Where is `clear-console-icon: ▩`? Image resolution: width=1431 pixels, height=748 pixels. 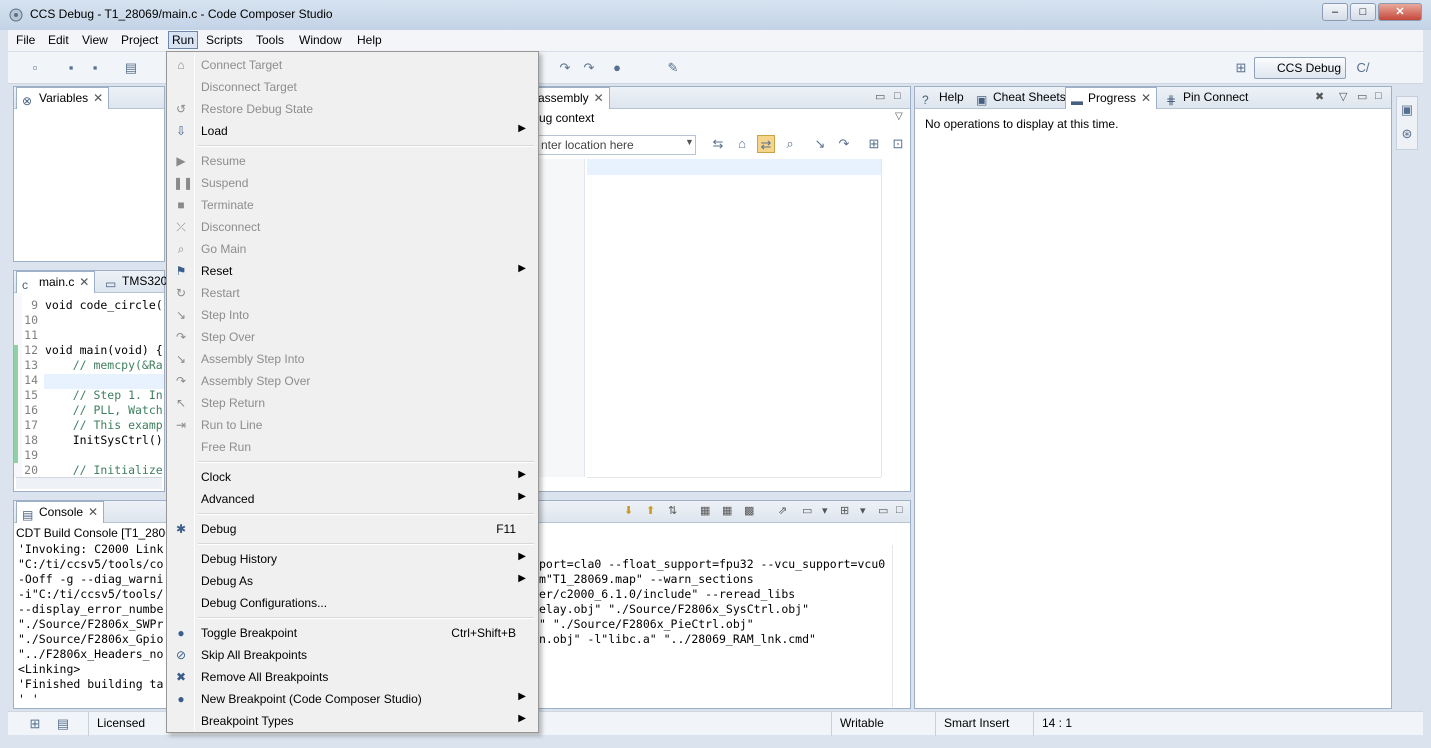 clear-console-icon: ▩ is located at coordinates (749, 510).